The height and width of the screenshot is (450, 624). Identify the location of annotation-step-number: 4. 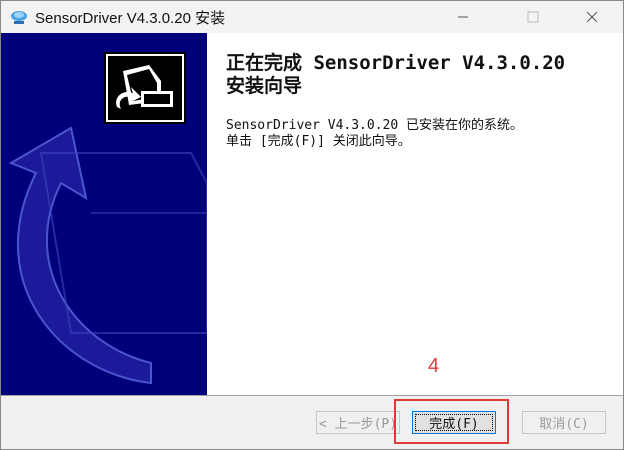
(434, 366).